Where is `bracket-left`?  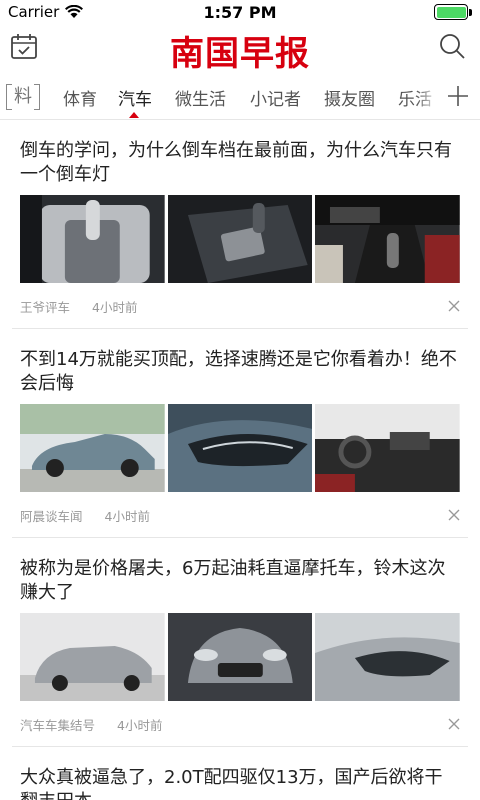
bracket-left is located at coordinates (9, 97).